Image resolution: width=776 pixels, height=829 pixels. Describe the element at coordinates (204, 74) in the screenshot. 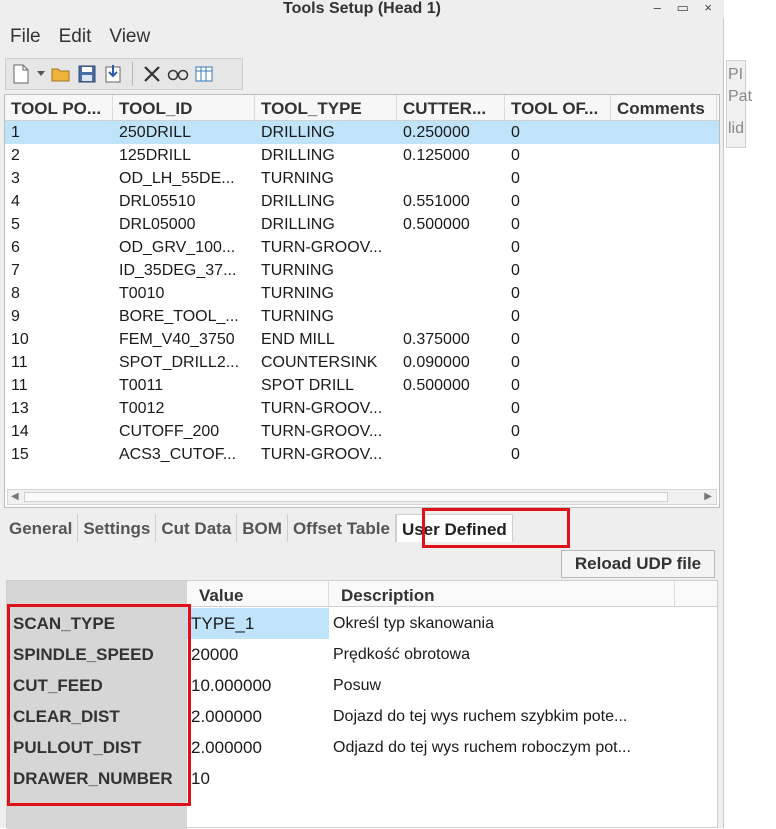

I see `columns-icon` at that location.